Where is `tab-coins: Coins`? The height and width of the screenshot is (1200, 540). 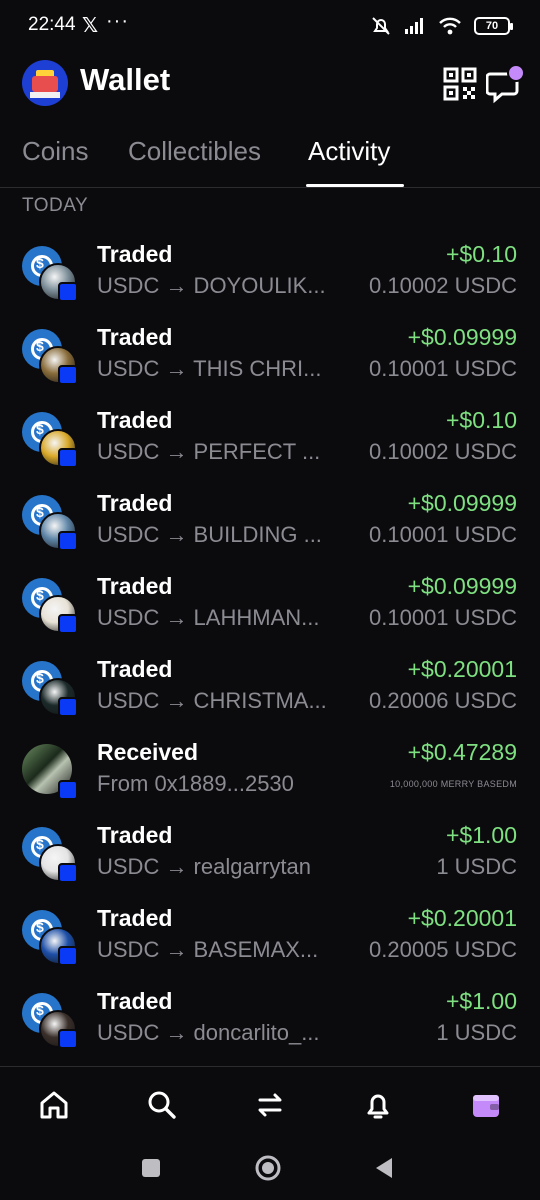
tab-coins: Coins is located at coordinates (55, 151).